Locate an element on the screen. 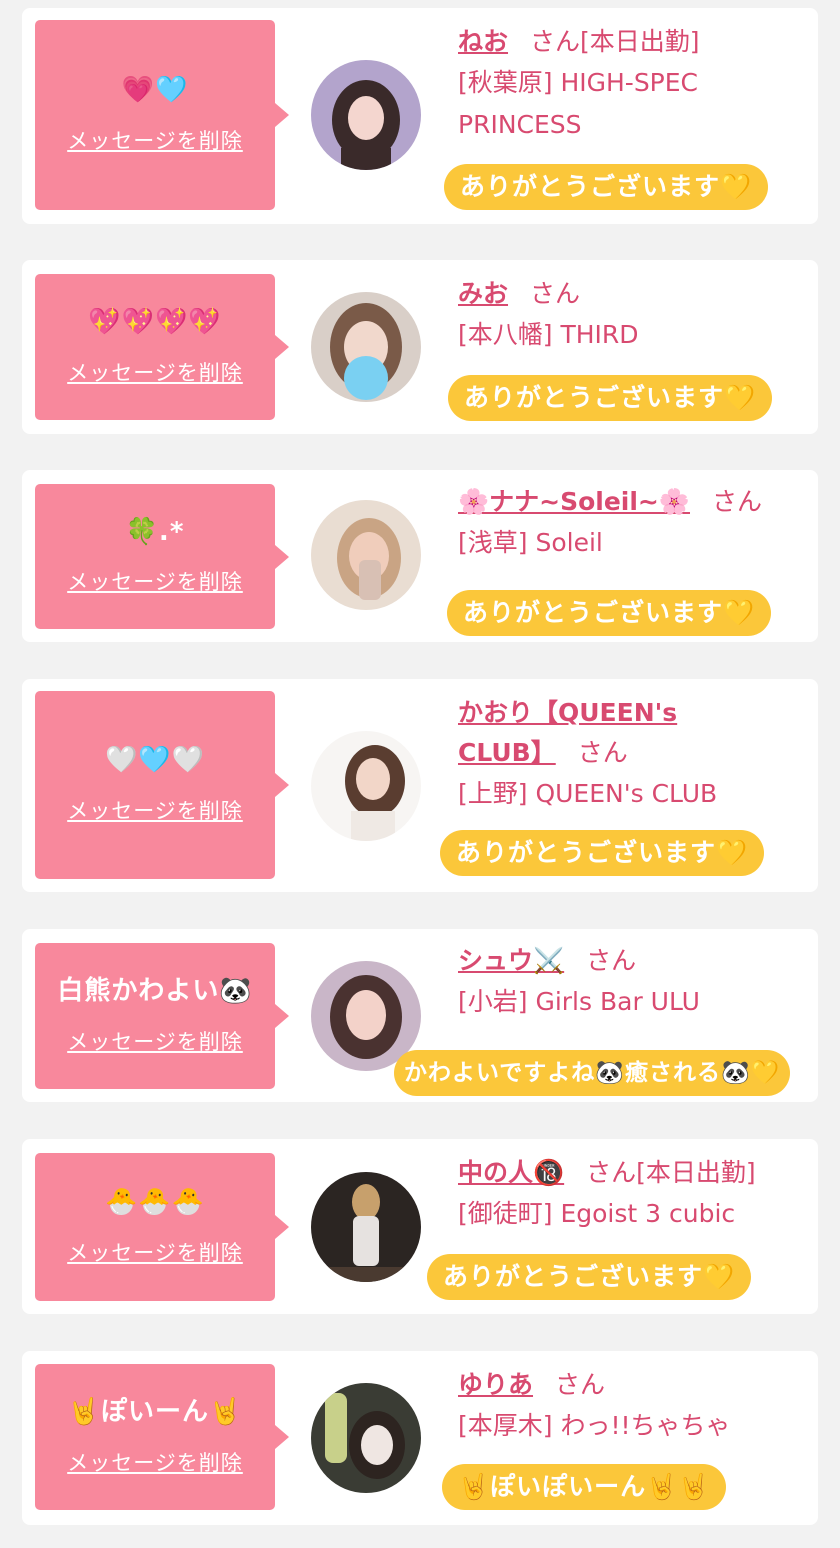  shop-name: [小岩] Girls Bar ULU is located at coordinates (579, 1001).